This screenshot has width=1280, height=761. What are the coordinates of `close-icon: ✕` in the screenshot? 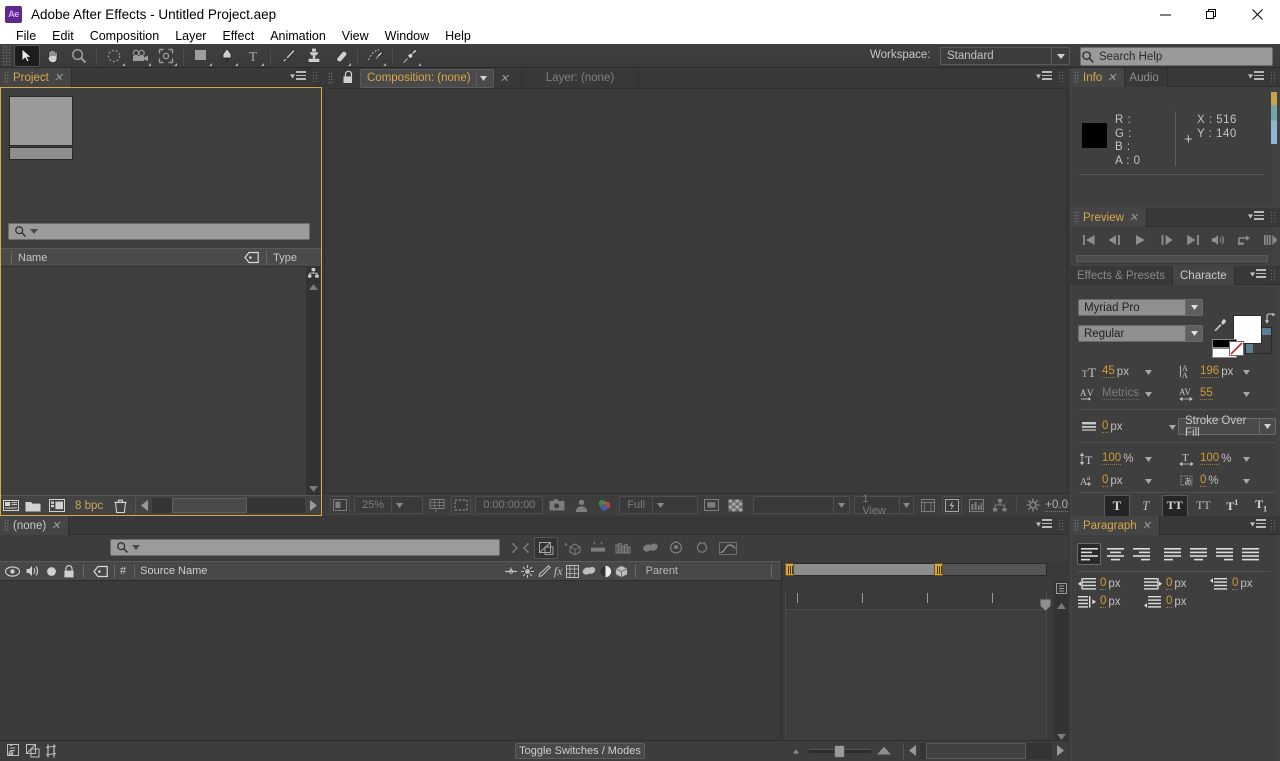 It's located at (1133, 217).